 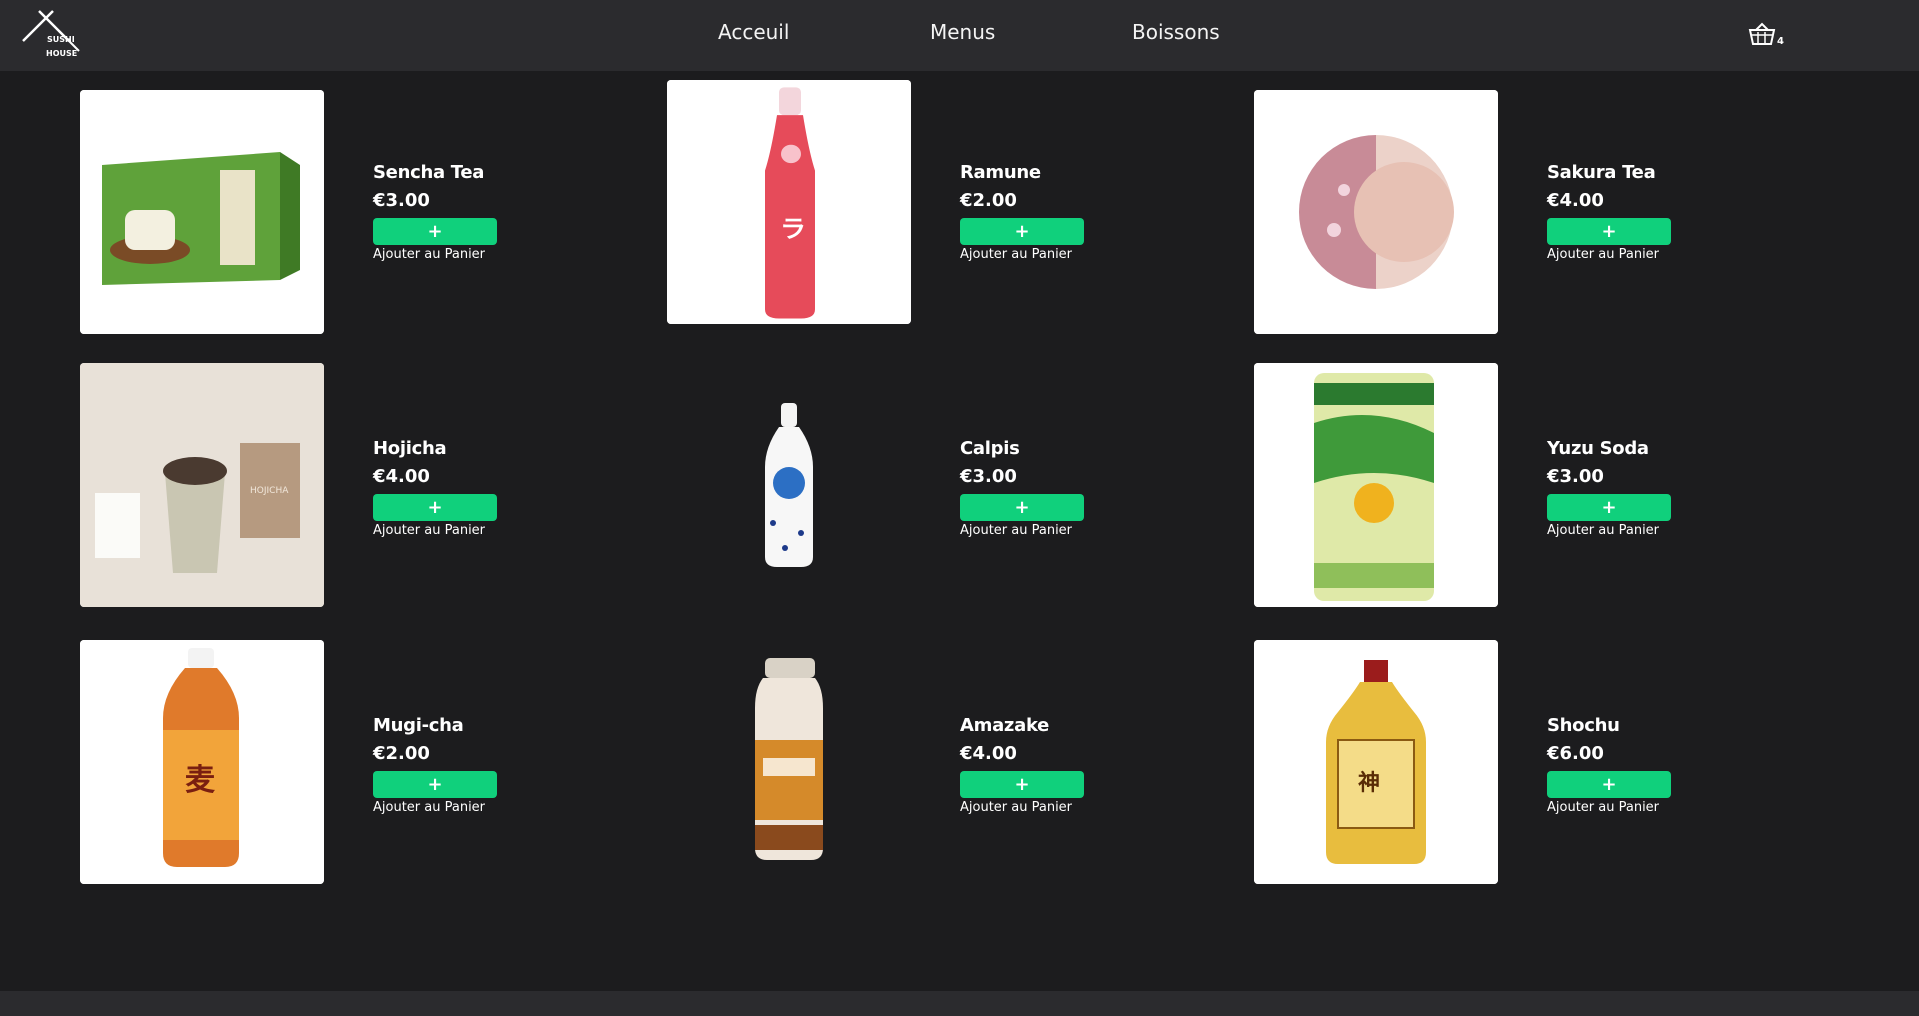 I want to click on cart-count-badge: 4, so click(x=1780, y=41).